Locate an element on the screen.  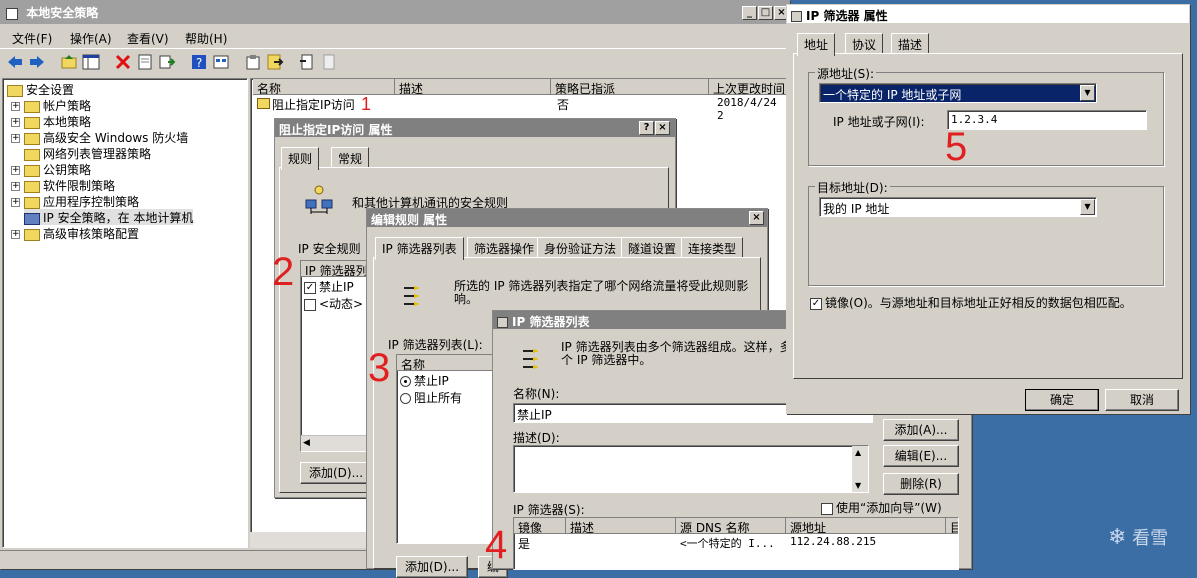
tree-item-firewall: + 高级安全 Windows 防火墙 is located at coordinates (99, 137).